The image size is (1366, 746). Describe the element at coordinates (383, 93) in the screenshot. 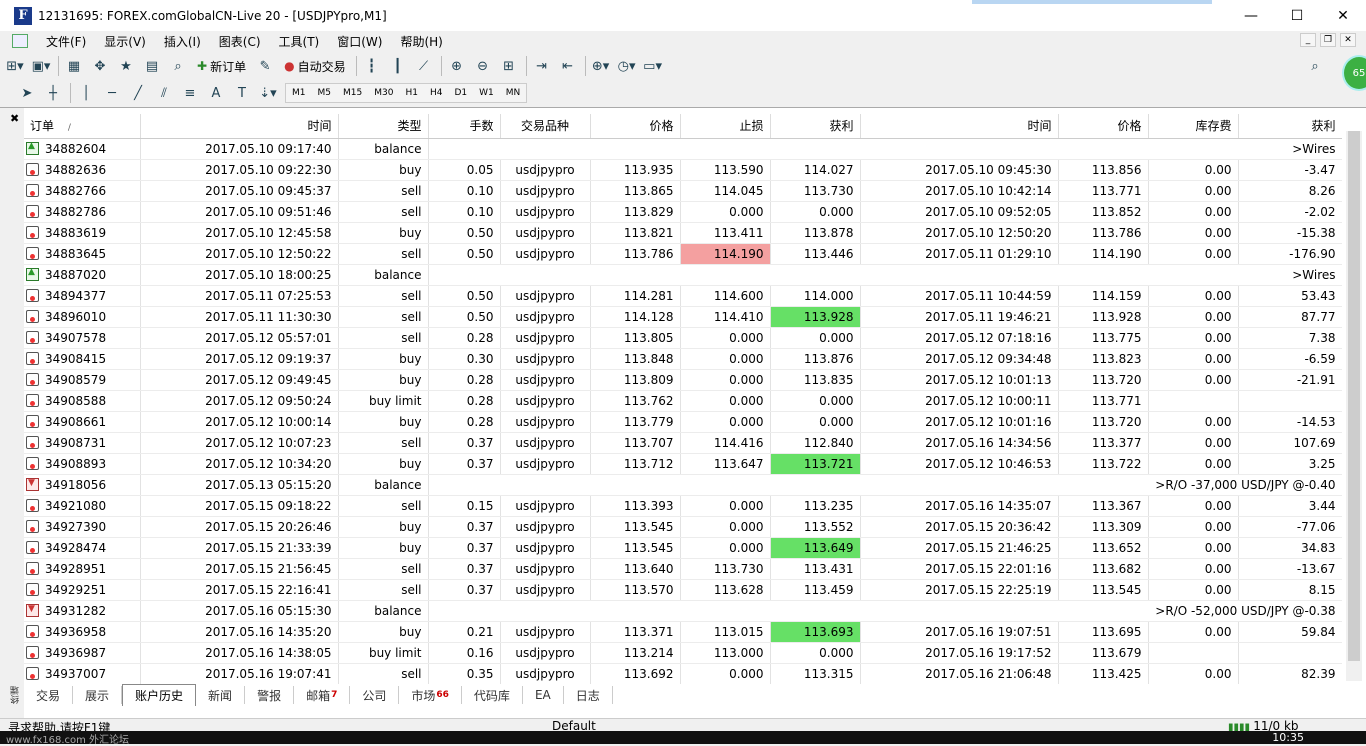

I see `timeframe-m30: M30` at that location.